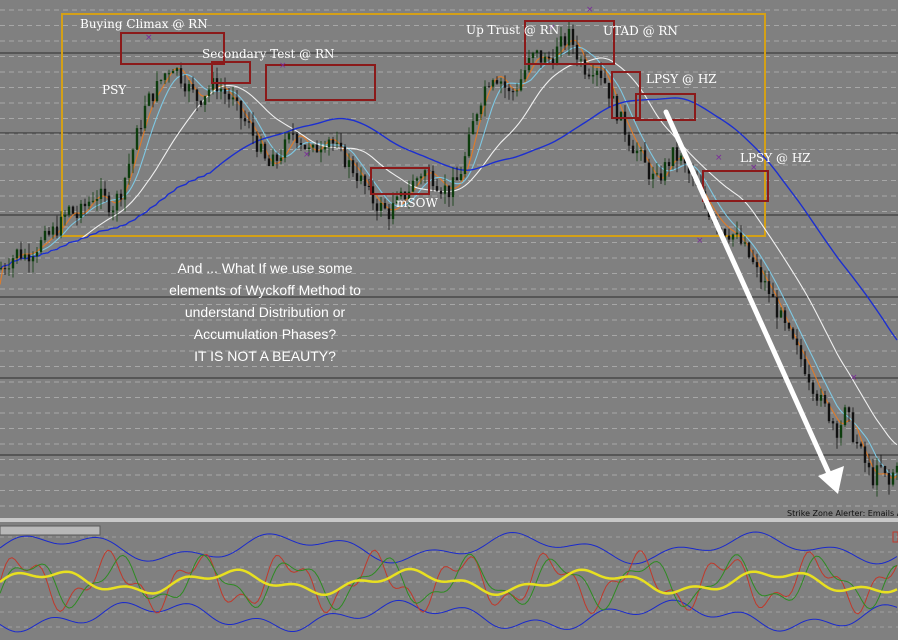 The width and height of the screenshot is (898, 640). What do you see at coordinates (640, 31) in the screenshot?
I see `annotation-utad: UTAD @ RN` at bounding box center [640, 31].